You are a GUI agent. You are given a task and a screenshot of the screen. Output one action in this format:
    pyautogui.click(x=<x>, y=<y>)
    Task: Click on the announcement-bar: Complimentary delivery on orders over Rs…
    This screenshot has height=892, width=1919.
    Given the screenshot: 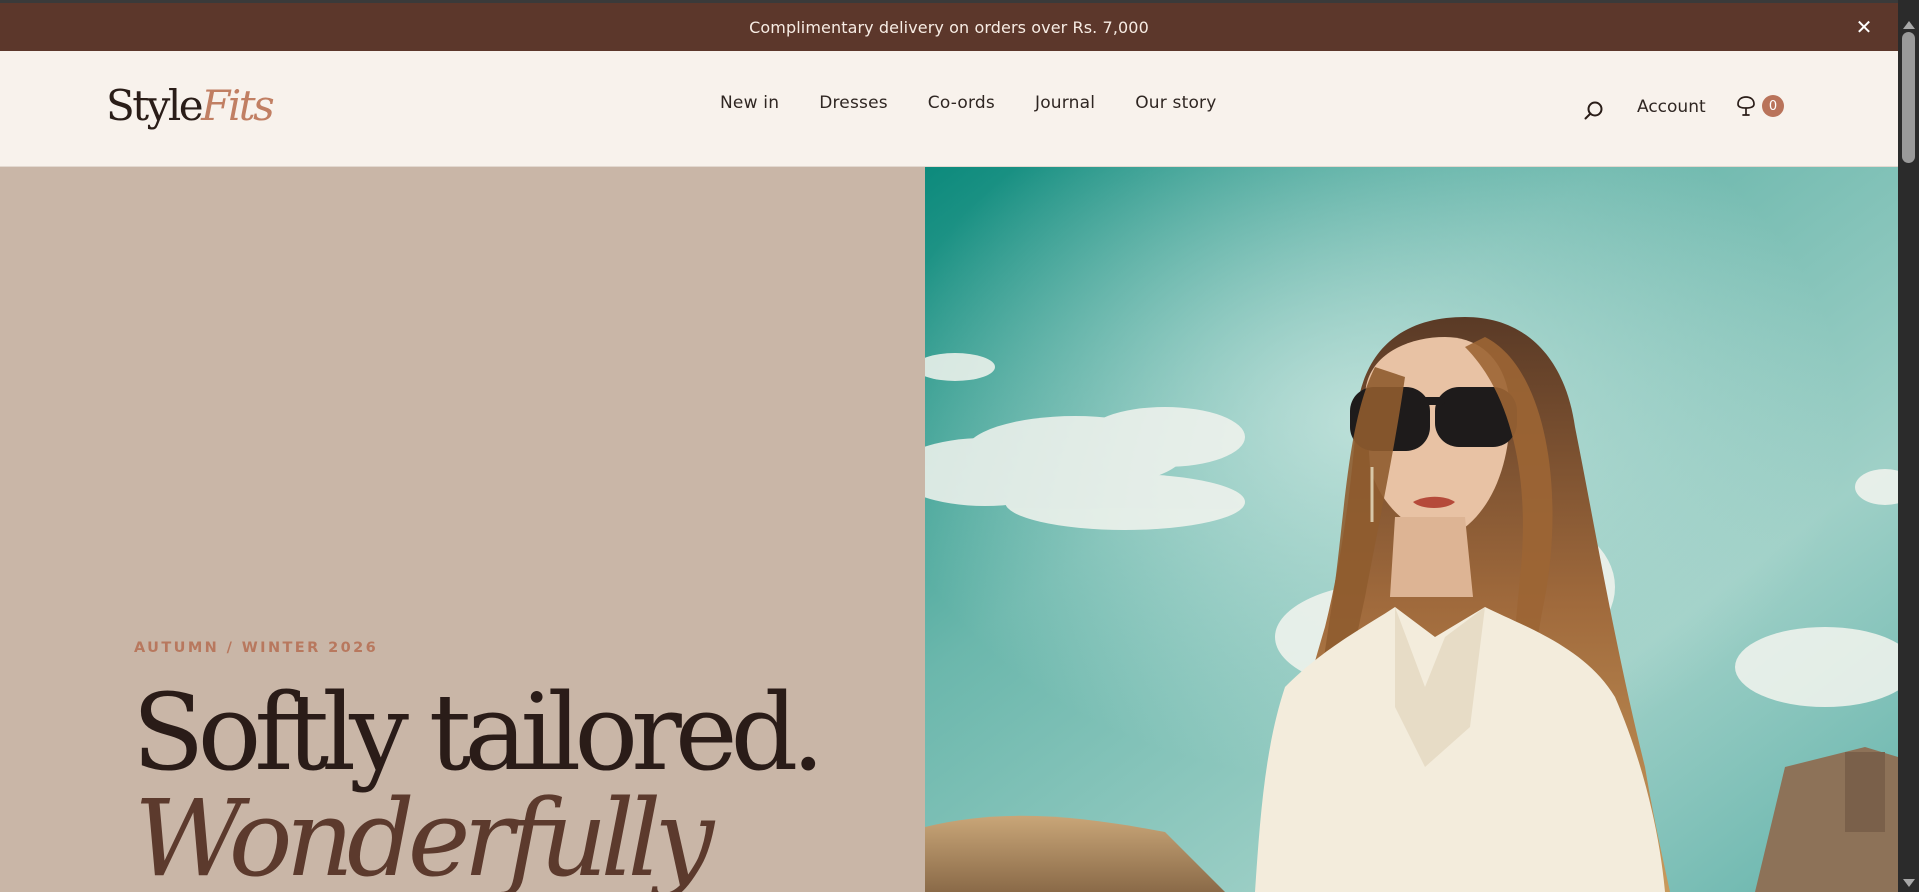 What is the action you would take?
    pyautogui.click(x=949, y=27)
    